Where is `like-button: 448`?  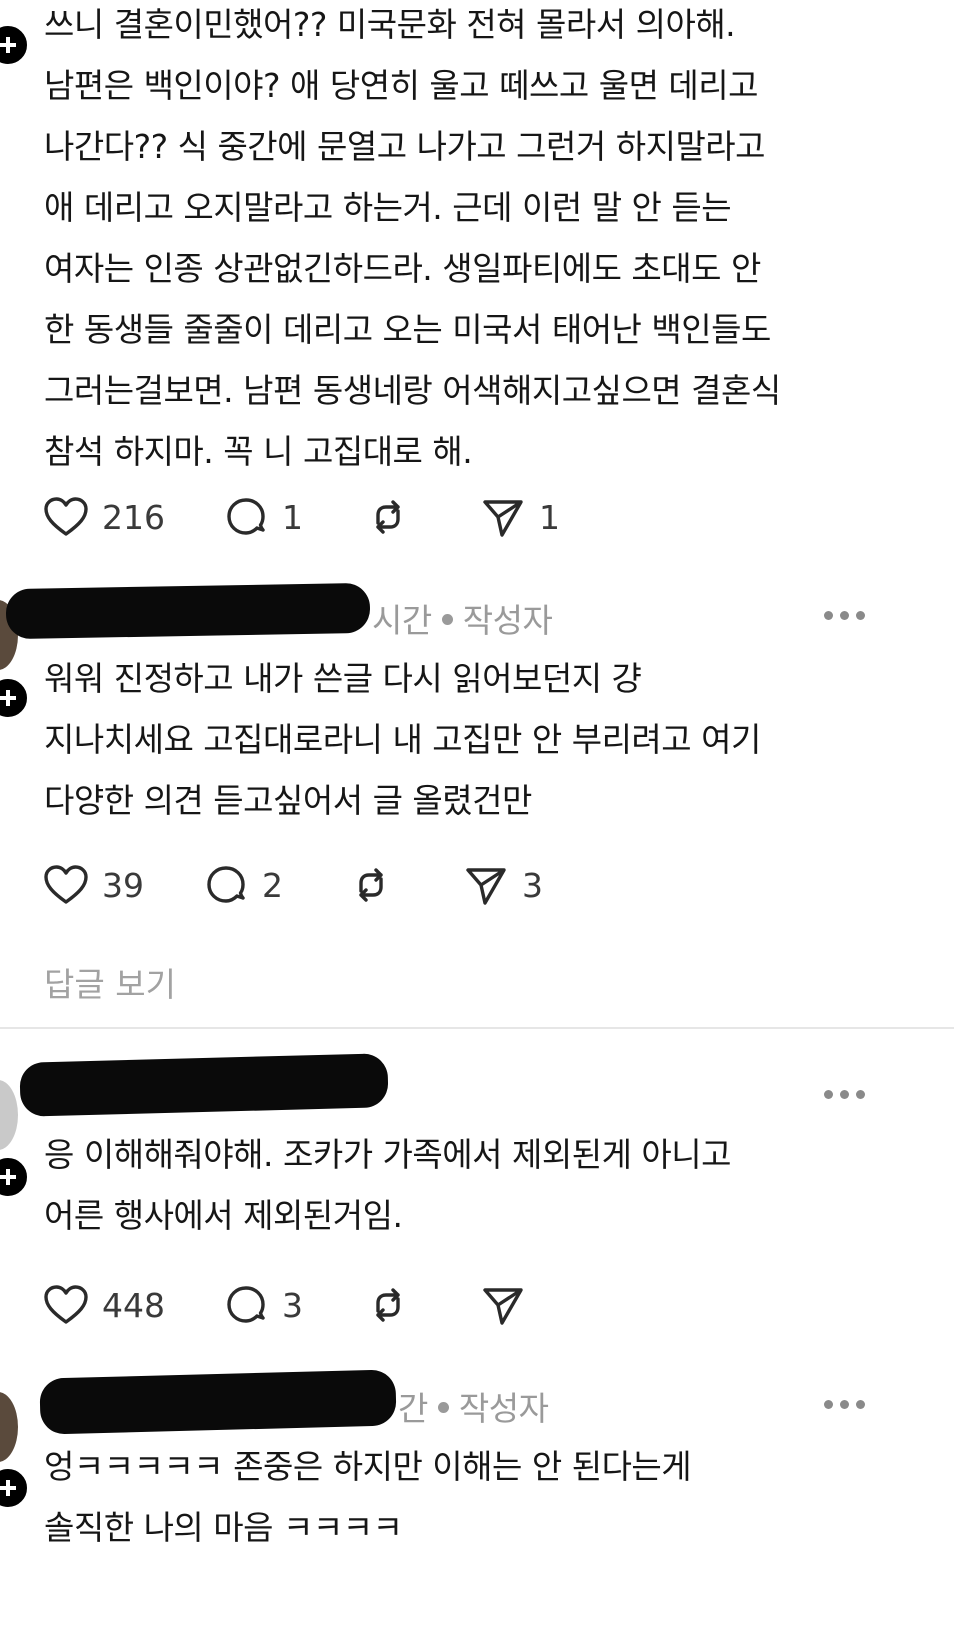
like-button: 448 is located at coordinates (132, 1305).